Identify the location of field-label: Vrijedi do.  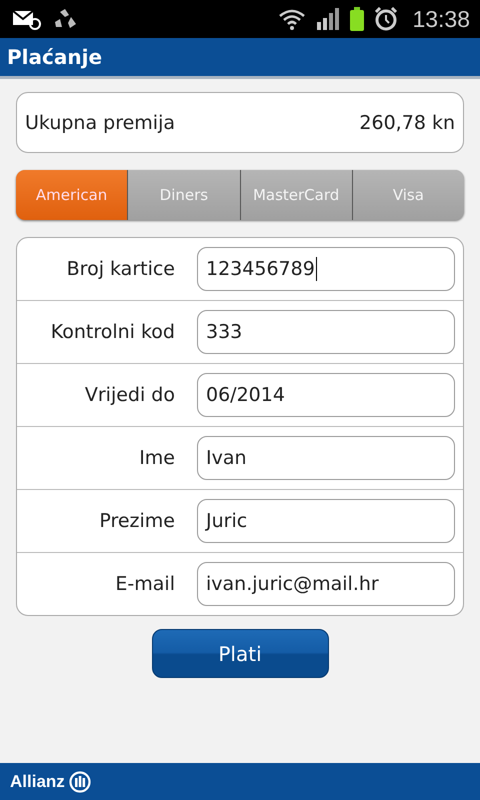
(130, 395).